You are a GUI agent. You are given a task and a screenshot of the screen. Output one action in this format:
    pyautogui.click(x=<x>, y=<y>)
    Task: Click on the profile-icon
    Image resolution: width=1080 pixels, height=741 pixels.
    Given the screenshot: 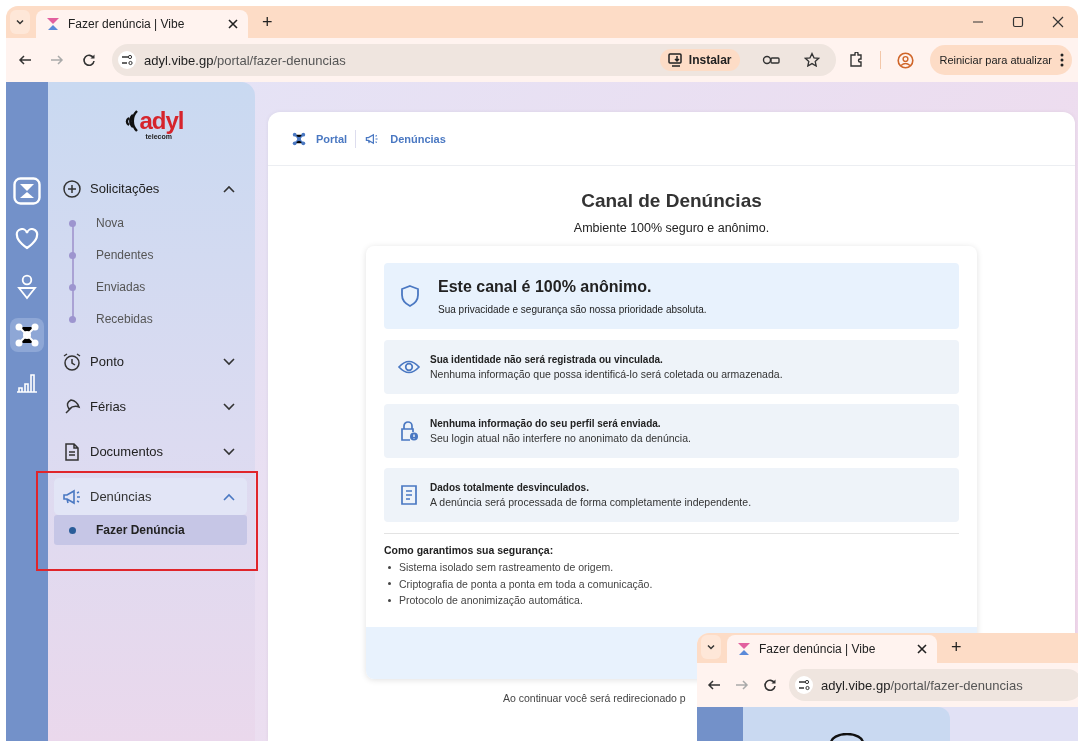 What is the action you would take?
    pyautogui.click(x=905, y=60)
    